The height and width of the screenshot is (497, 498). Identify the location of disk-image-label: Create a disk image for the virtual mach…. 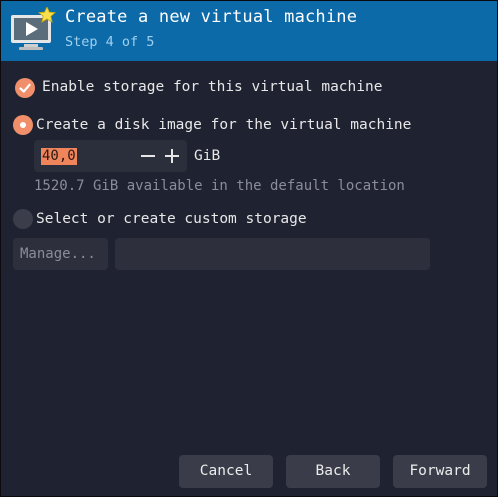
(223, 125).